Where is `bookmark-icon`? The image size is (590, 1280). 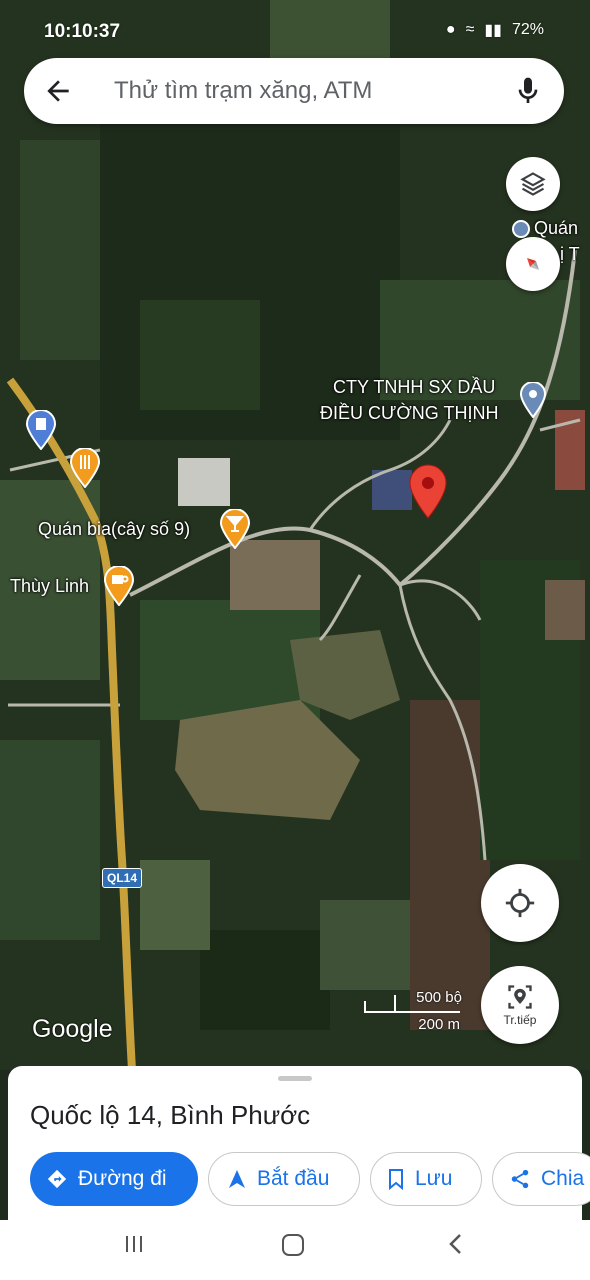 bookmark-icon is located at coordinates (396, 1179).